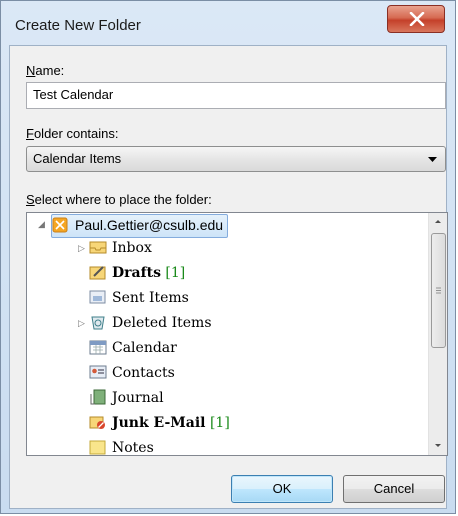 The height and width of the screenshot is (516, 458). I want to click on chevron-up-icon, so click(438, 221).